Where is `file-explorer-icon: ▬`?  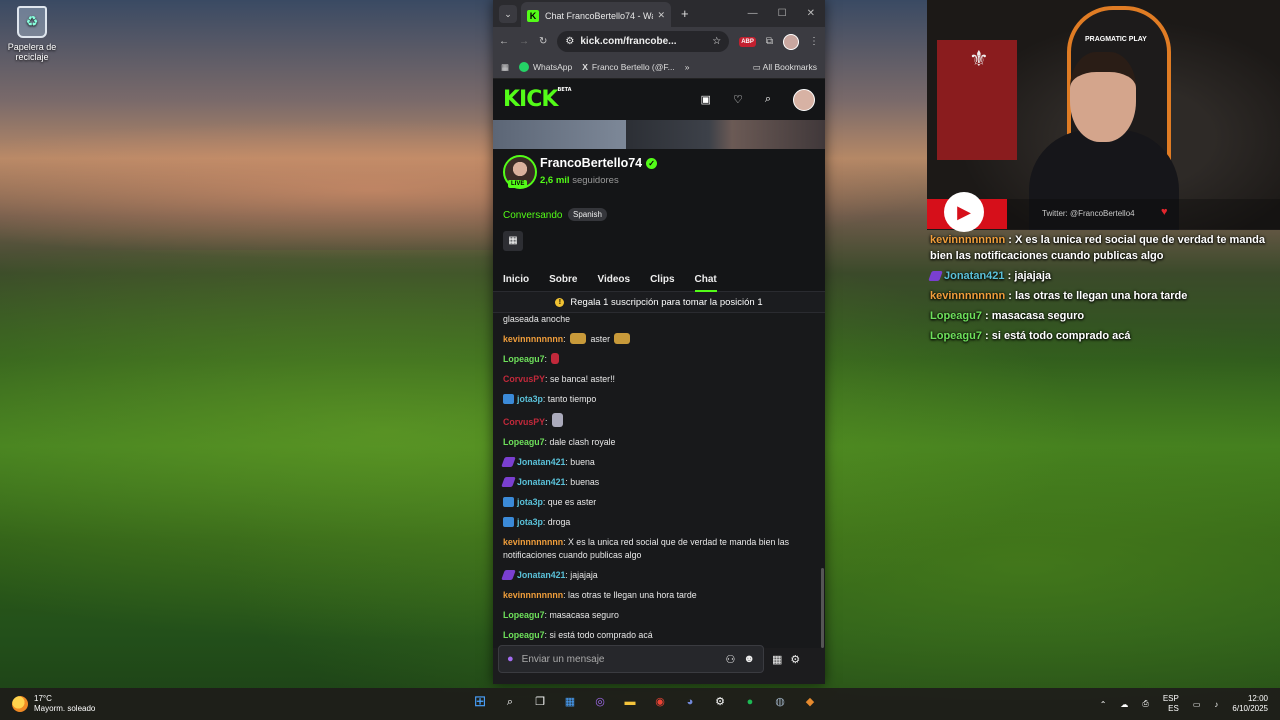
file-explorer-icon: ▬ is located at coordinates (630, 702).